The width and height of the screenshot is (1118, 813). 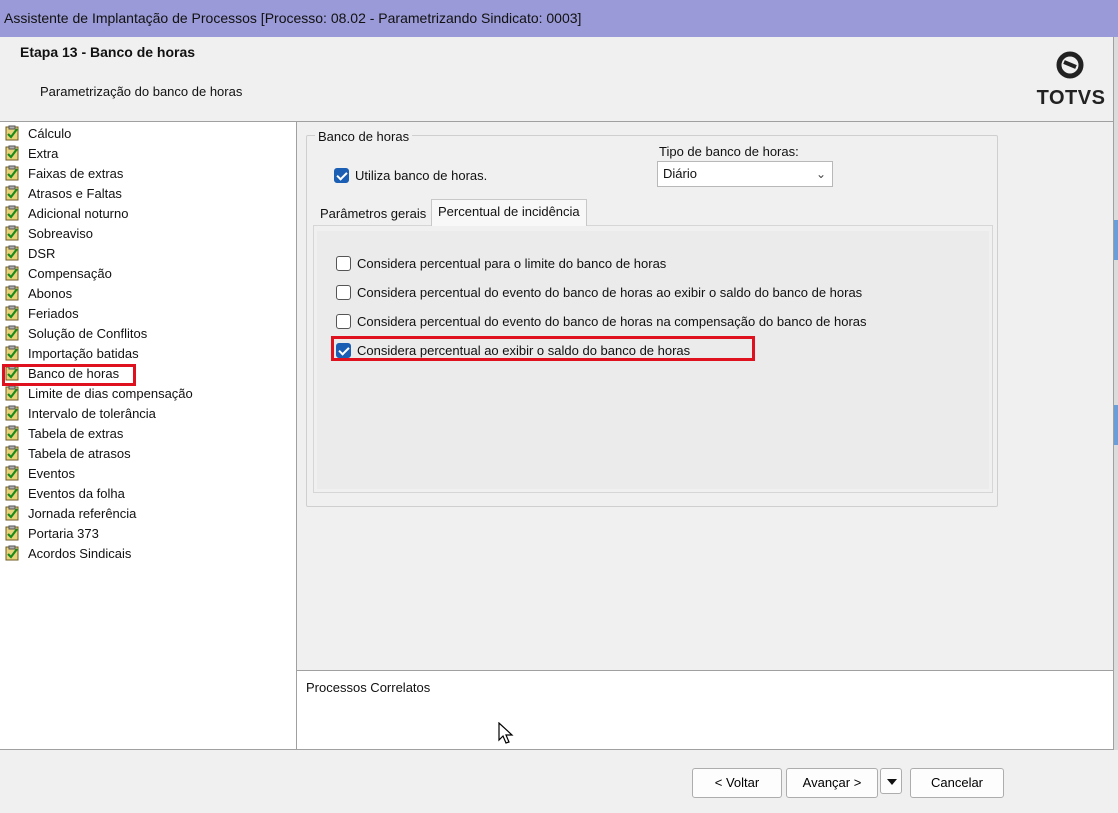 I want to click on tree-item-acordos-sindicais: Acordos Sindicais, so click(x=67, y=554).